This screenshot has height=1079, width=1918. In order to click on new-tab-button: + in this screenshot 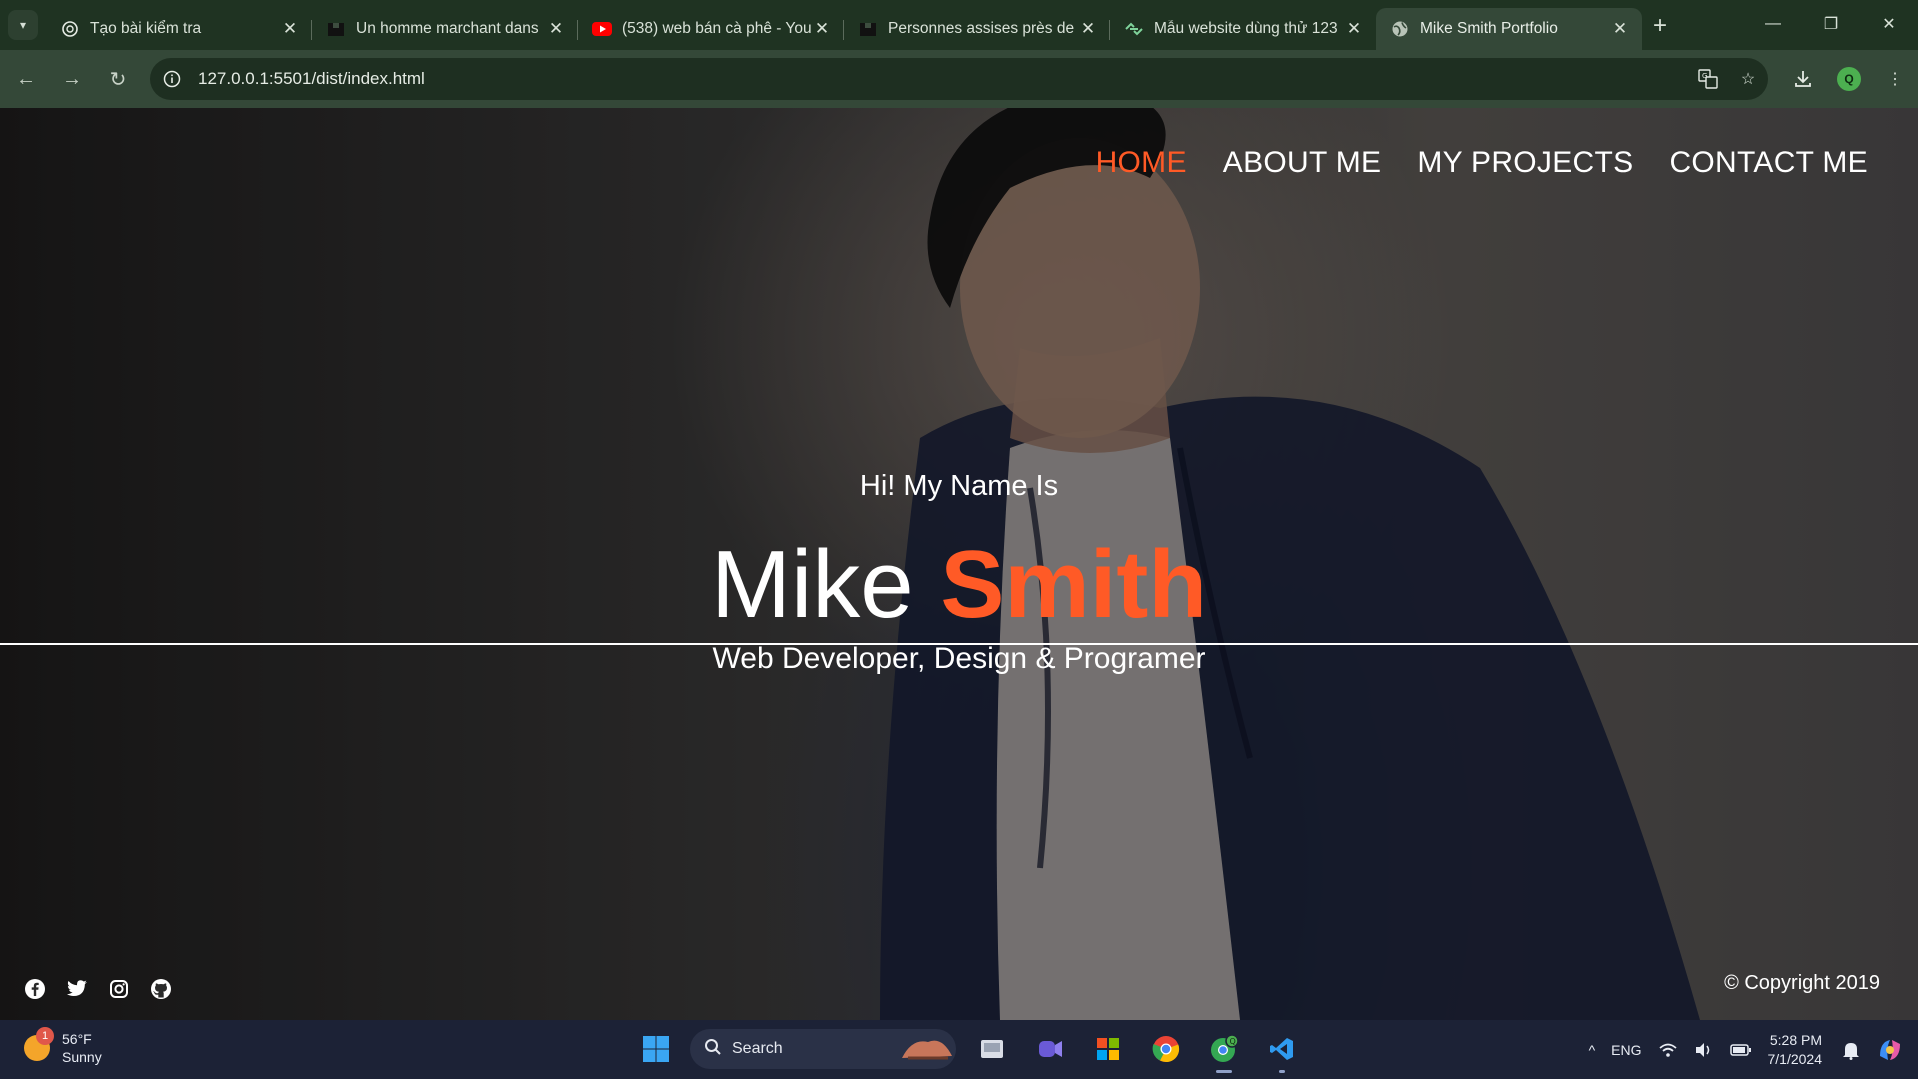, I will do `click(1660, 26)`.